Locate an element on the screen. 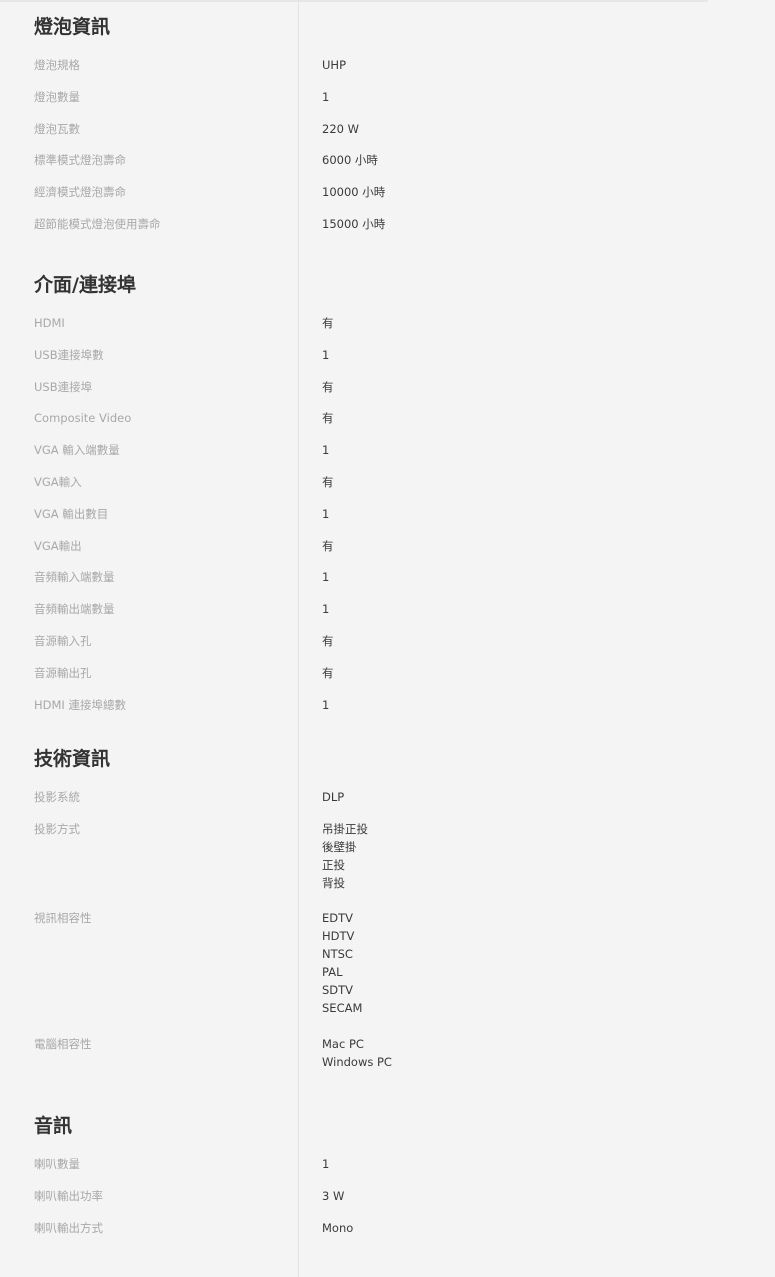  spec-value: 背投 is located at coordinates (333, 882).